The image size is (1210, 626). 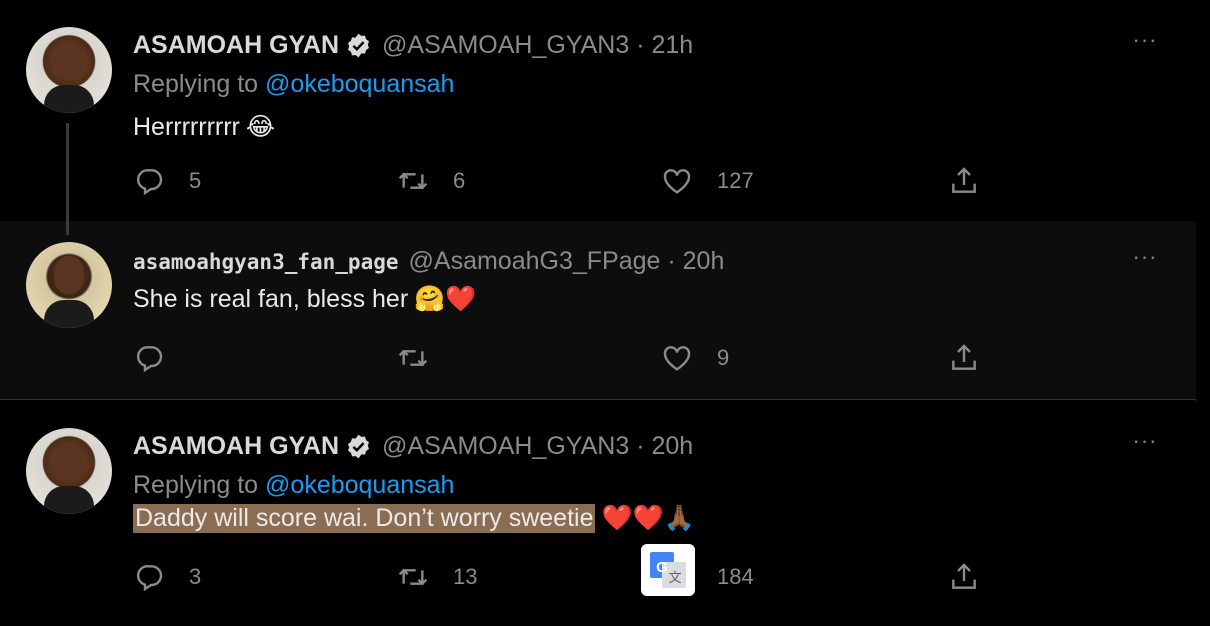 I want to click on svg-text: 文, so click(x=674, y=578).